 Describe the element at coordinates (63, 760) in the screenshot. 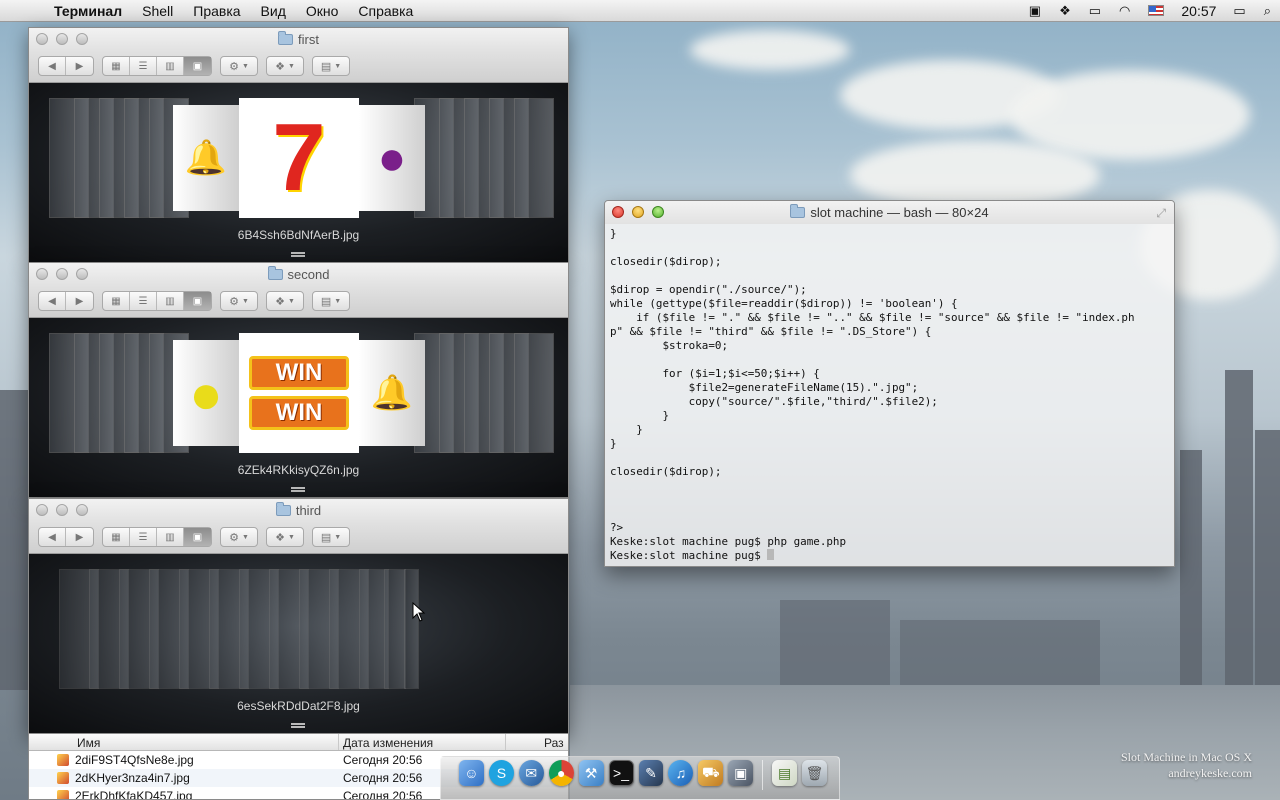

I see `image-file-icon` at that location.